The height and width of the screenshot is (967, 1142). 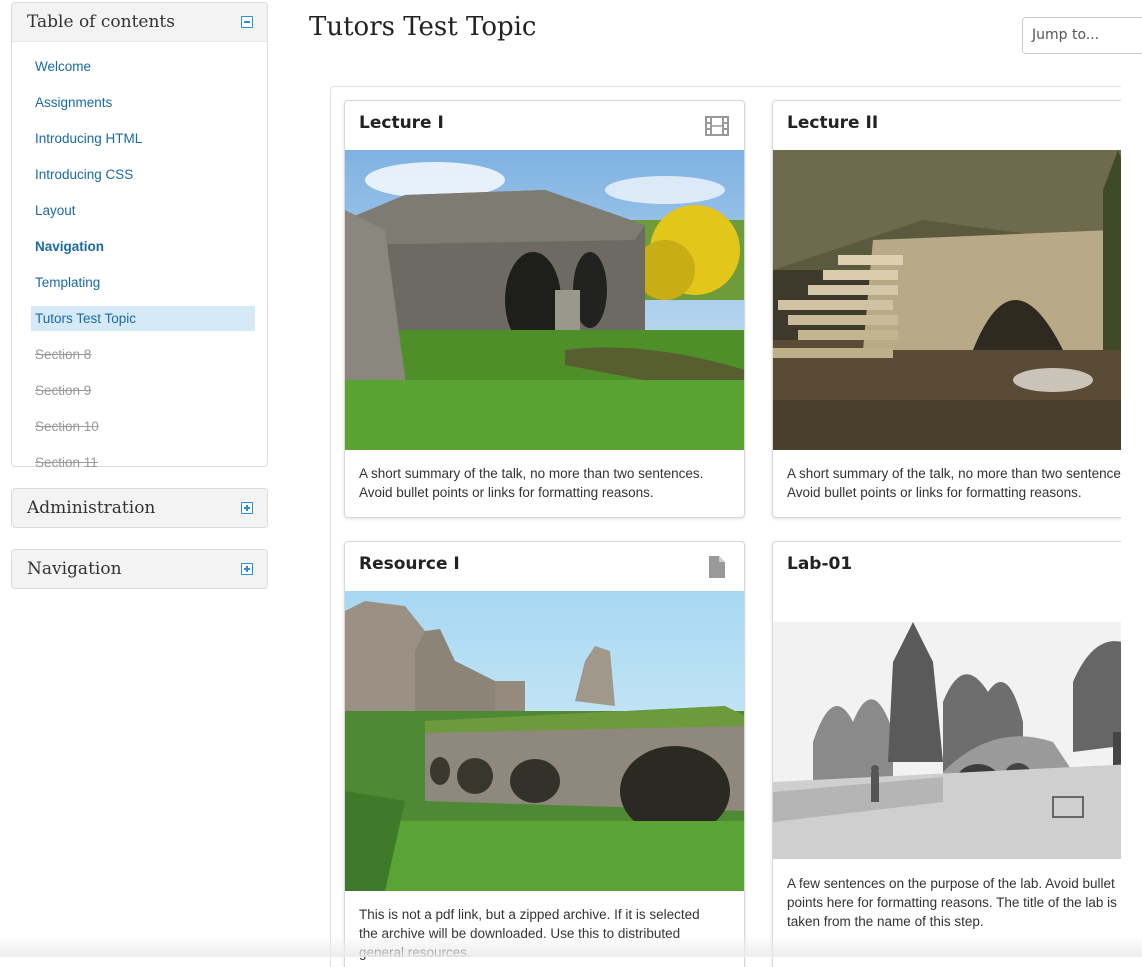 I want to click on toc-title: Table of contents, so click(x=101, y=22).